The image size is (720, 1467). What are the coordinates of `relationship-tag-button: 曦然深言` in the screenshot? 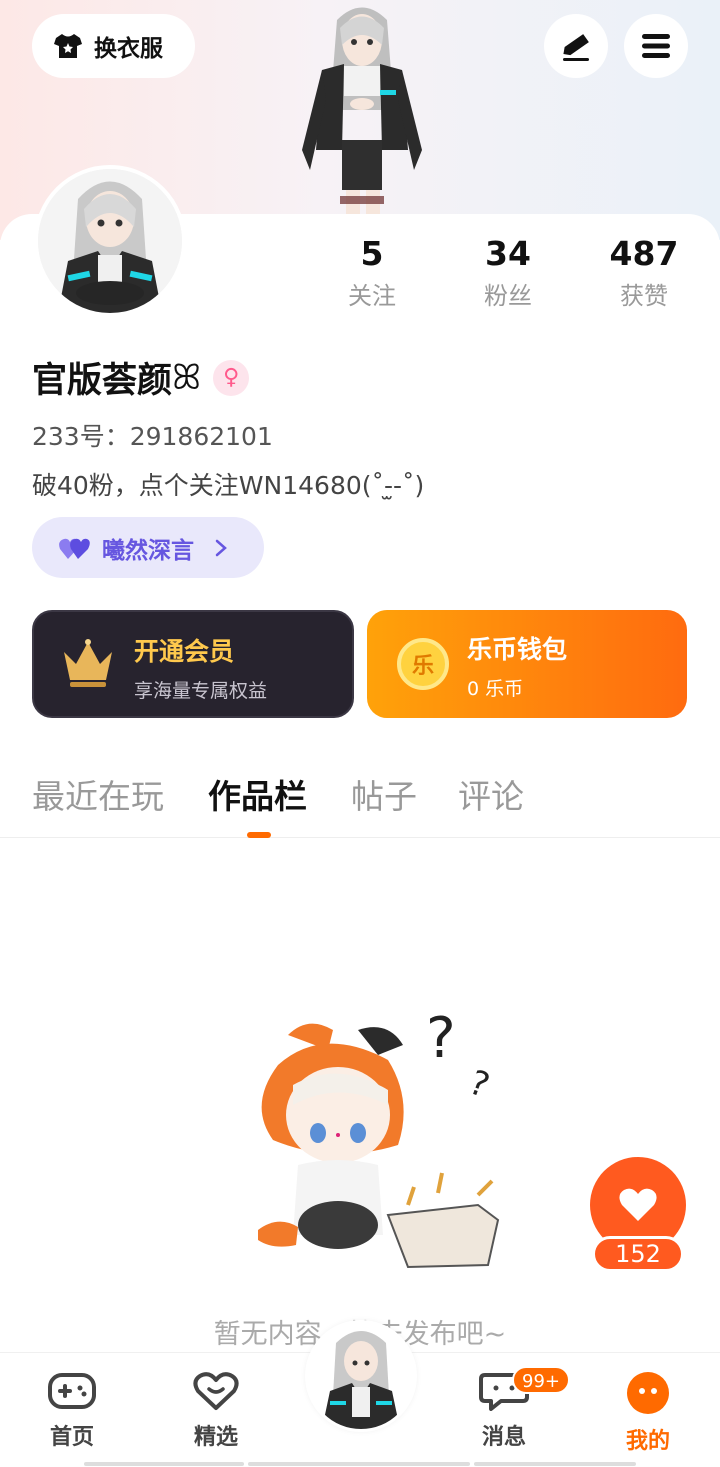 It's located at (148, 547).